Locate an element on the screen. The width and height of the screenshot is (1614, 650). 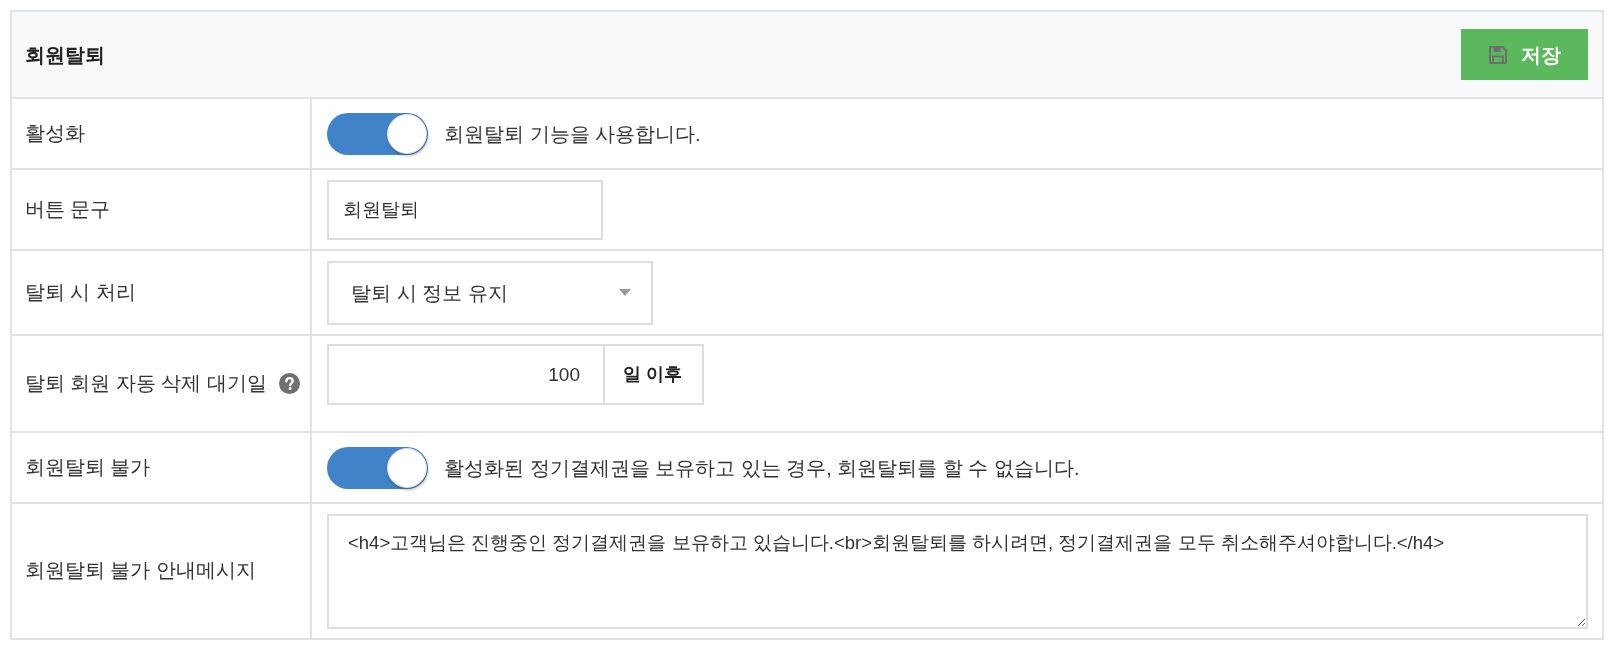
select-dropdown: 탈퇴 시 정보 유지 is located at coordinates (490, 292).